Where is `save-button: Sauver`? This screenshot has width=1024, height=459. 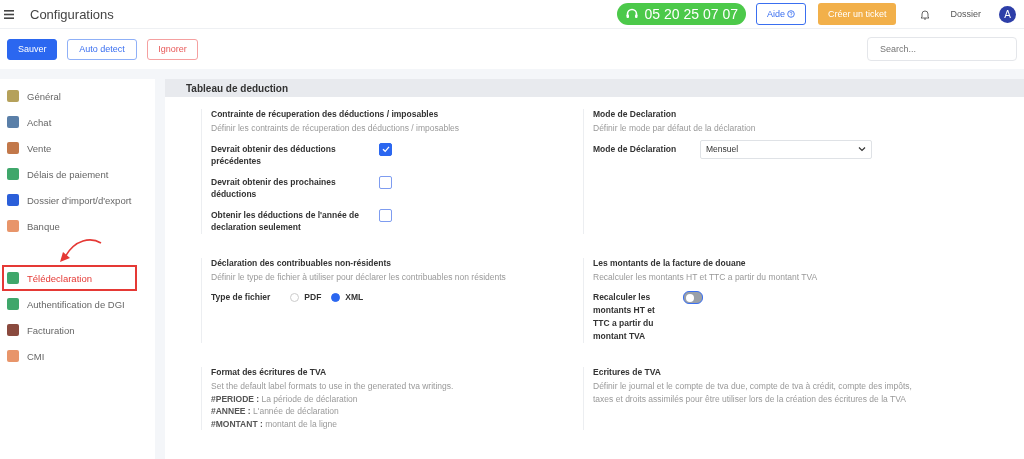
save-button: Sauver is located at coordinates (32, 49).